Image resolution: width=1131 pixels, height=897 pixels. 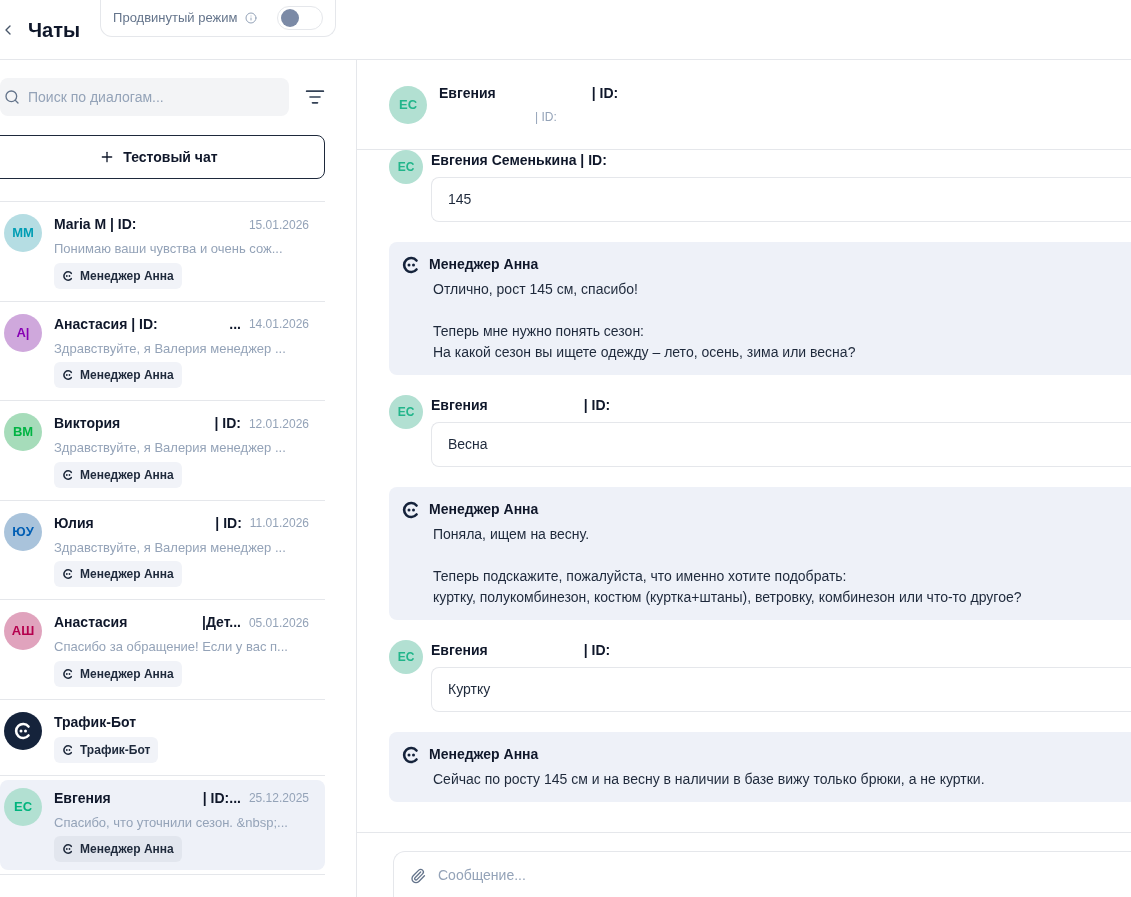 I want to click on chat-name: Трафик-Бот, so click(x=95, y=722).